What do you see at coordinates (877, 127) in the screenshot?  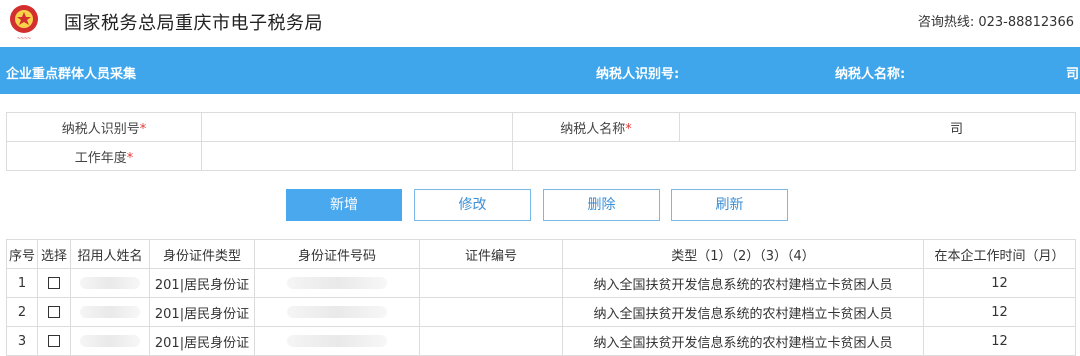 I see `taxpayer-name-value: 司` at bounding box center [877, 127].